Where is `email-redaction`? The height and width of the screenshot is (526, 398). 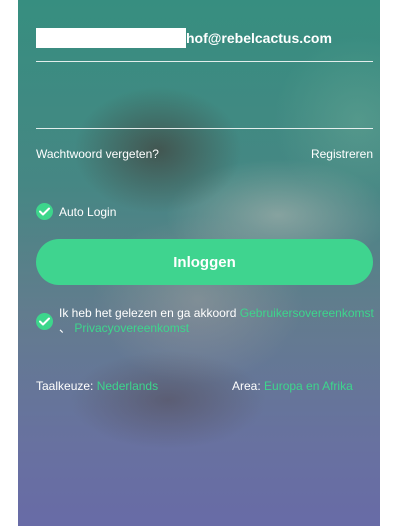 email-redaction is located at coordinates (111, 38).